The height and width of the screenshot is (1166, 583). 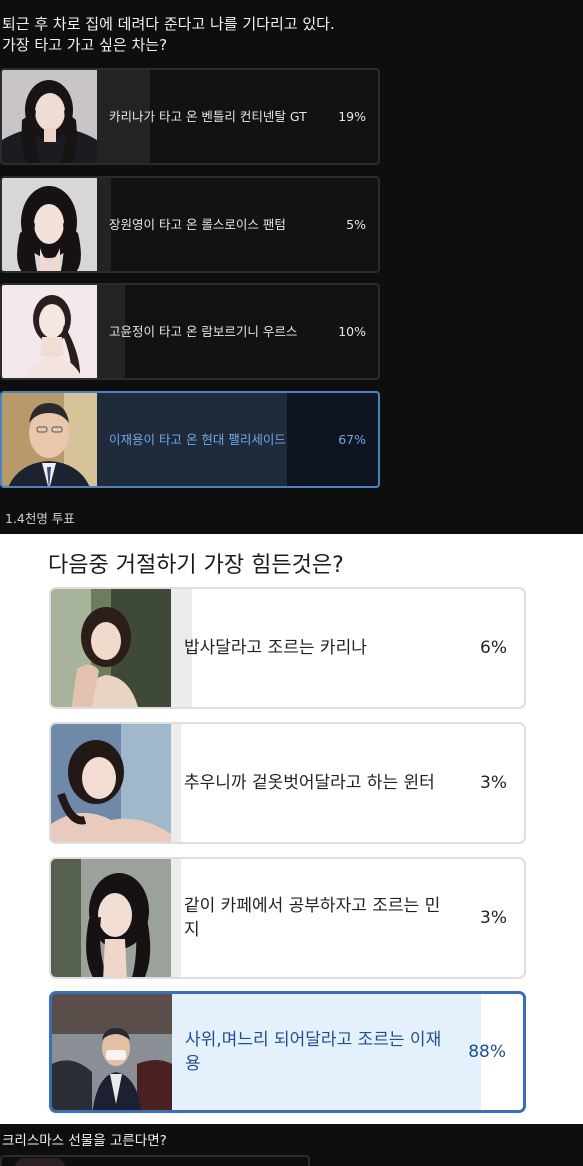 What do you see at coordinates (40, 518) in the screenshot?
I see `vote-count: 1.4천명 투표` at bounding box center [40, 518].